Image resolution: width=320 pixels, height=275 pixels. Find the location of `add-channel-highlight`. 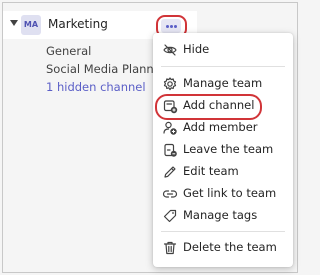

add-channel-highlight is located at coordinates (208, 107).